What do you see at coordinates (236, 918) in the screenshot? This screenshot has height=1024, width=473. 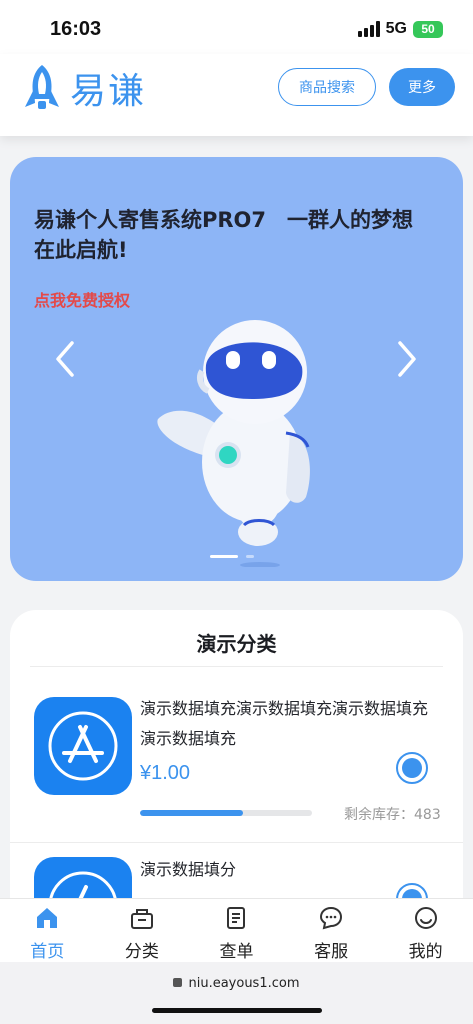 I see `document-icon` at bounding box center [236, 918].